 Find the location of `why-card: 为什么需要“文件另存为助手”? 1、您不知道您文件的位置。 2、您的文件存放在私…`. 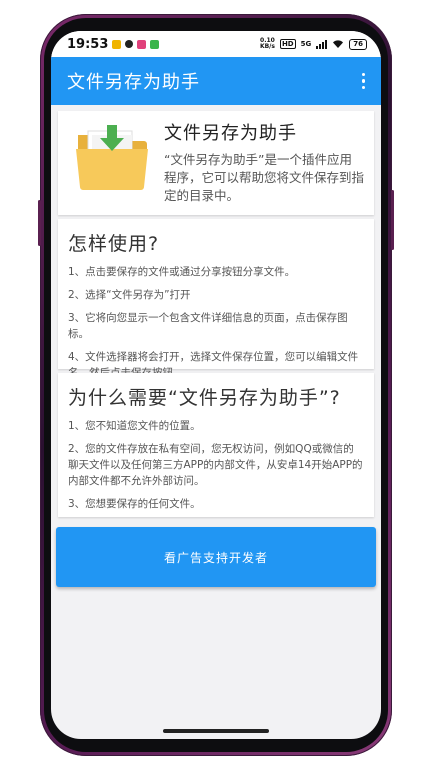

why-card: 为什么需要“文件另存为助手”? 1、您不知道您文件的位置。 2、您的文件存放在私… is located at coordinates (216, 445).